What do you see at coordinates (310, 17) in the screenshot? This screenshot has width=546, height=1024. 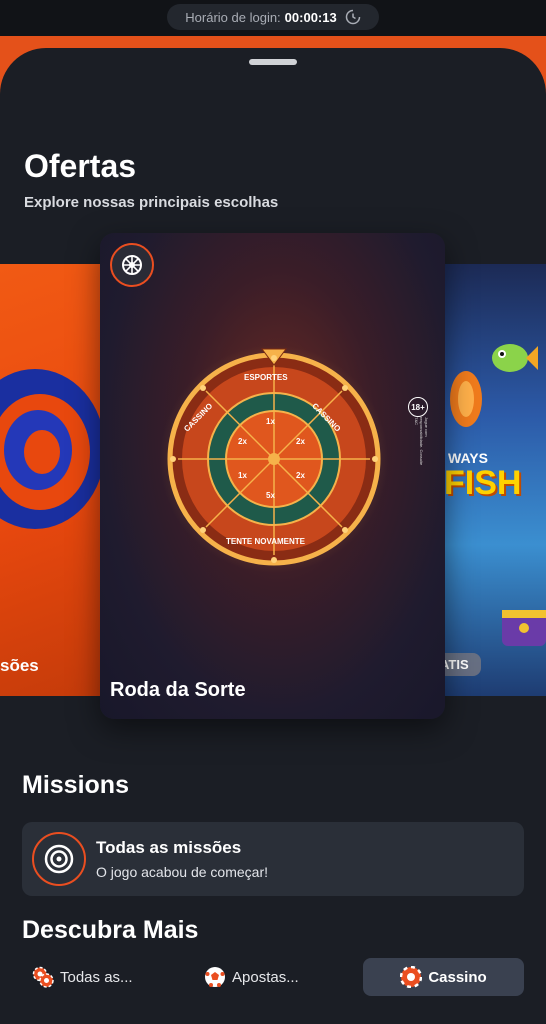 I see `login-time: 00:00:13` at bounding box center [310, 17].